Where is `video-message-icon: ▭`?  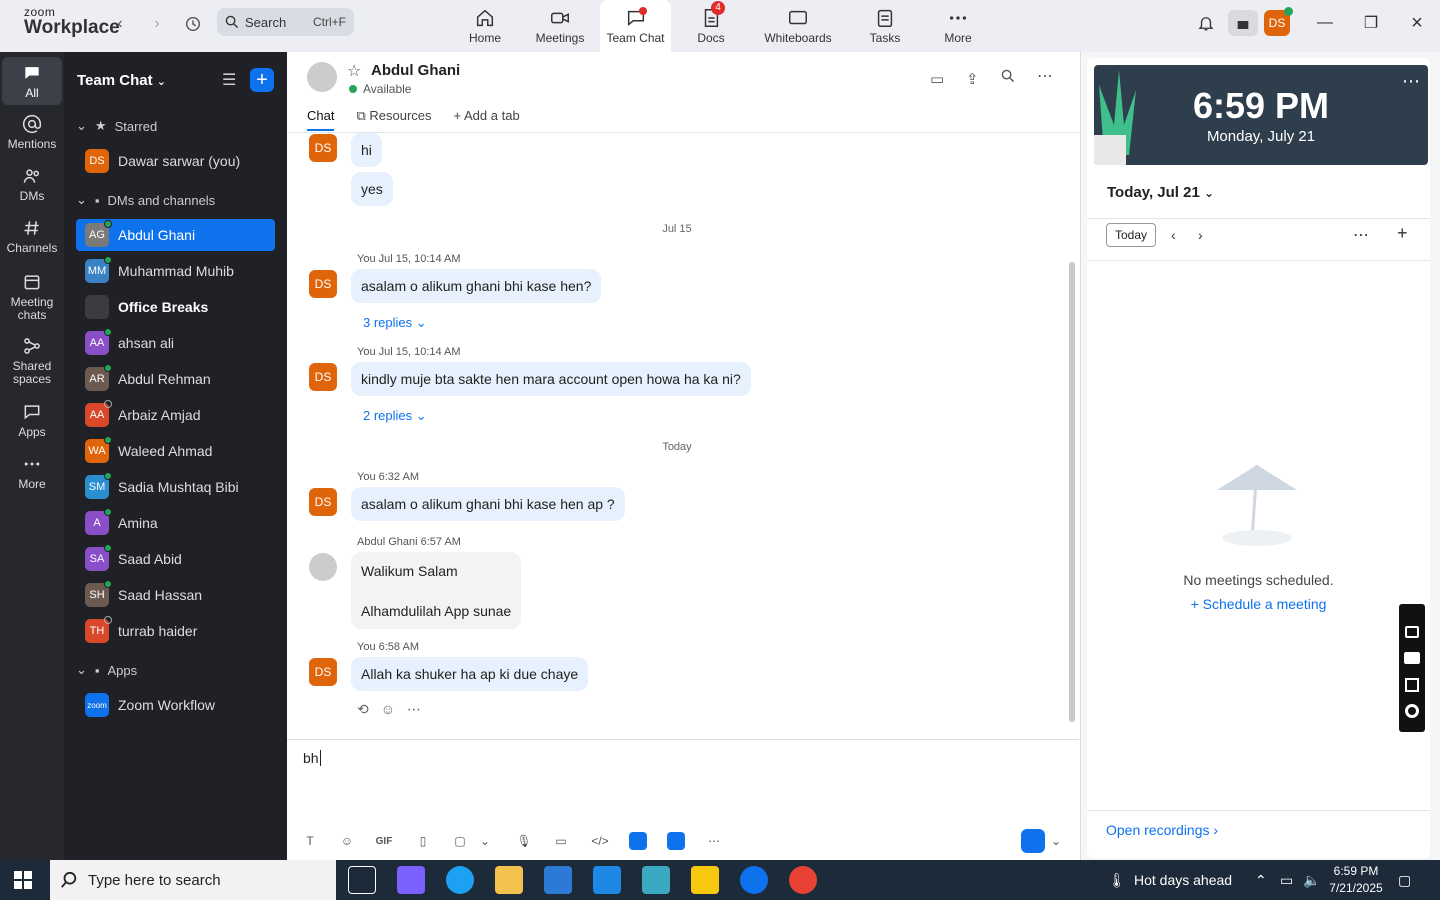
video-message-icon: ▭ is located at coordinates (561, 841).